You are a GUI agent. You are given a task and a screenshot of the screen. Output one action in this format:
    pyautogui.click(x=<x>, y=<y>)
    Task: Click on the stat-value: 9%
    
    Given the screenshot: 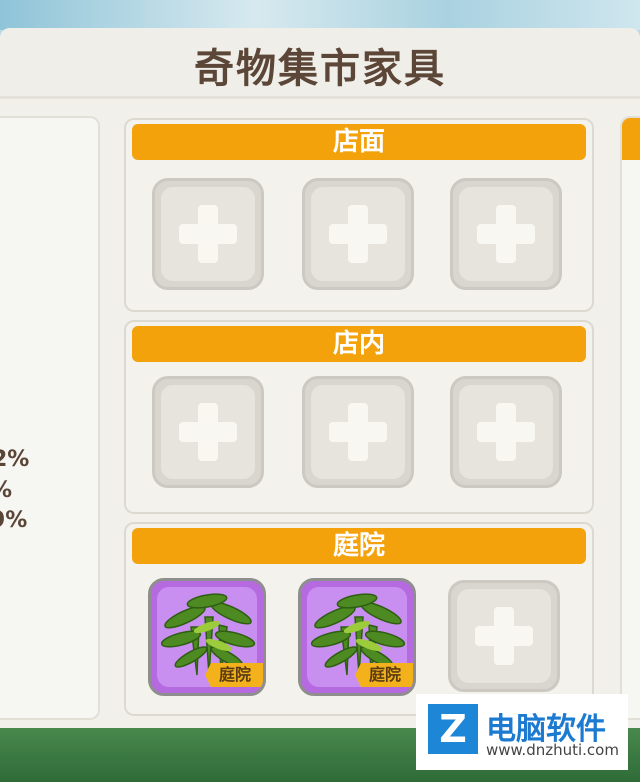 What is the action you would take?
    pyautogui.click(x=14, y=520)
    